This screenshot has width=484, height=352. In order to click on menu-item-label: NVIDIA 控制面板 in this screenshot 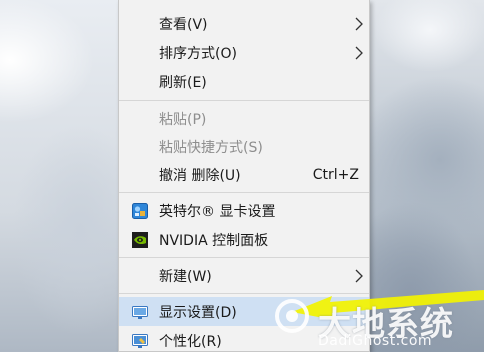, I will do `click(214, 240)`.